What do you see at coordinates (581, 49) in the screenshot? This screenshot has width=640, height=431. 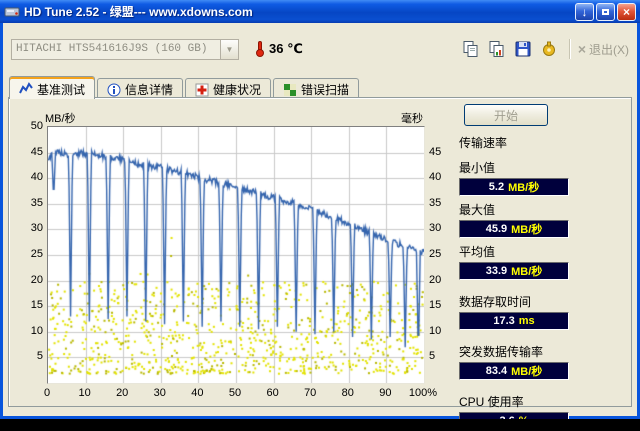 I see `exit-icon: ×` at bounding box center [581, 49].